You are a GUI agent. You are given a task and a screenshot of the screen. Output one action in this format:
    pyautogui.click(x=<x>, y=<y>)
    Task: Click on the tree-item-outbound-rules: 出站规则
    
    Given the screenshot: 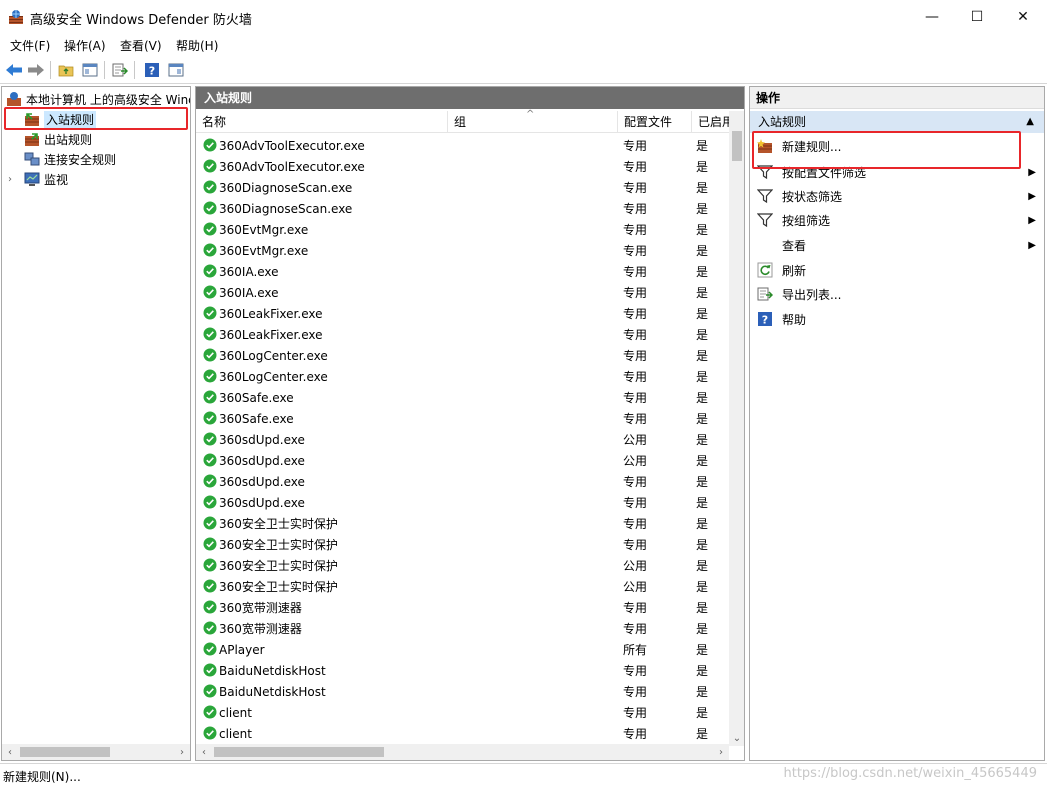 What is the action you would take?
    pyautogui.click(x=107, y=139)
    